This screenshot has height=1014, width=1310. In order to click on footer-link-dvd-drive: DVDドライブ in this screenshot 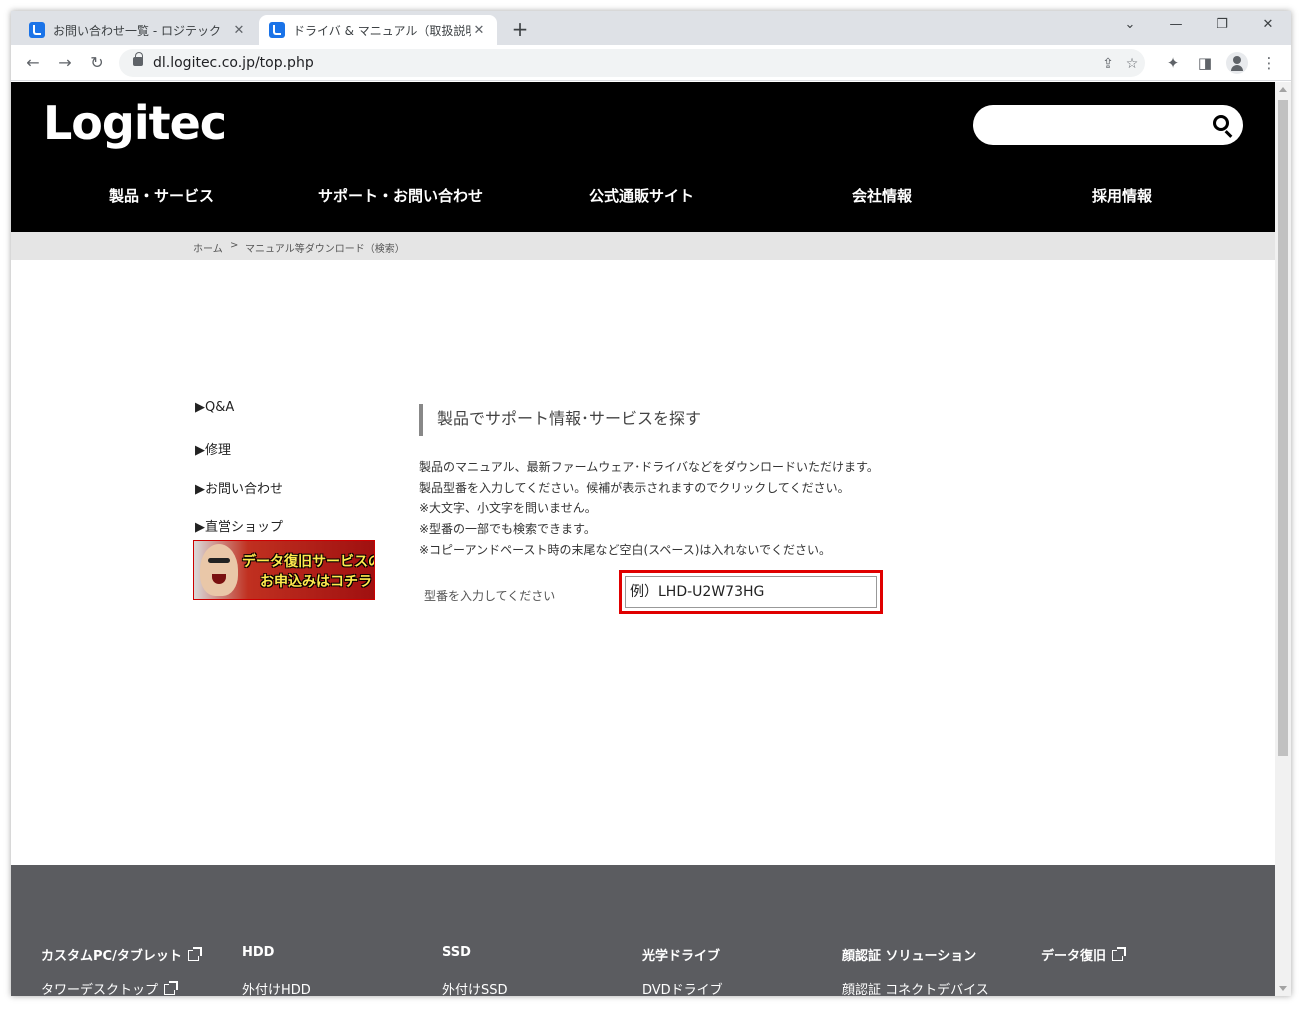, I will do `click(682, 987)`.